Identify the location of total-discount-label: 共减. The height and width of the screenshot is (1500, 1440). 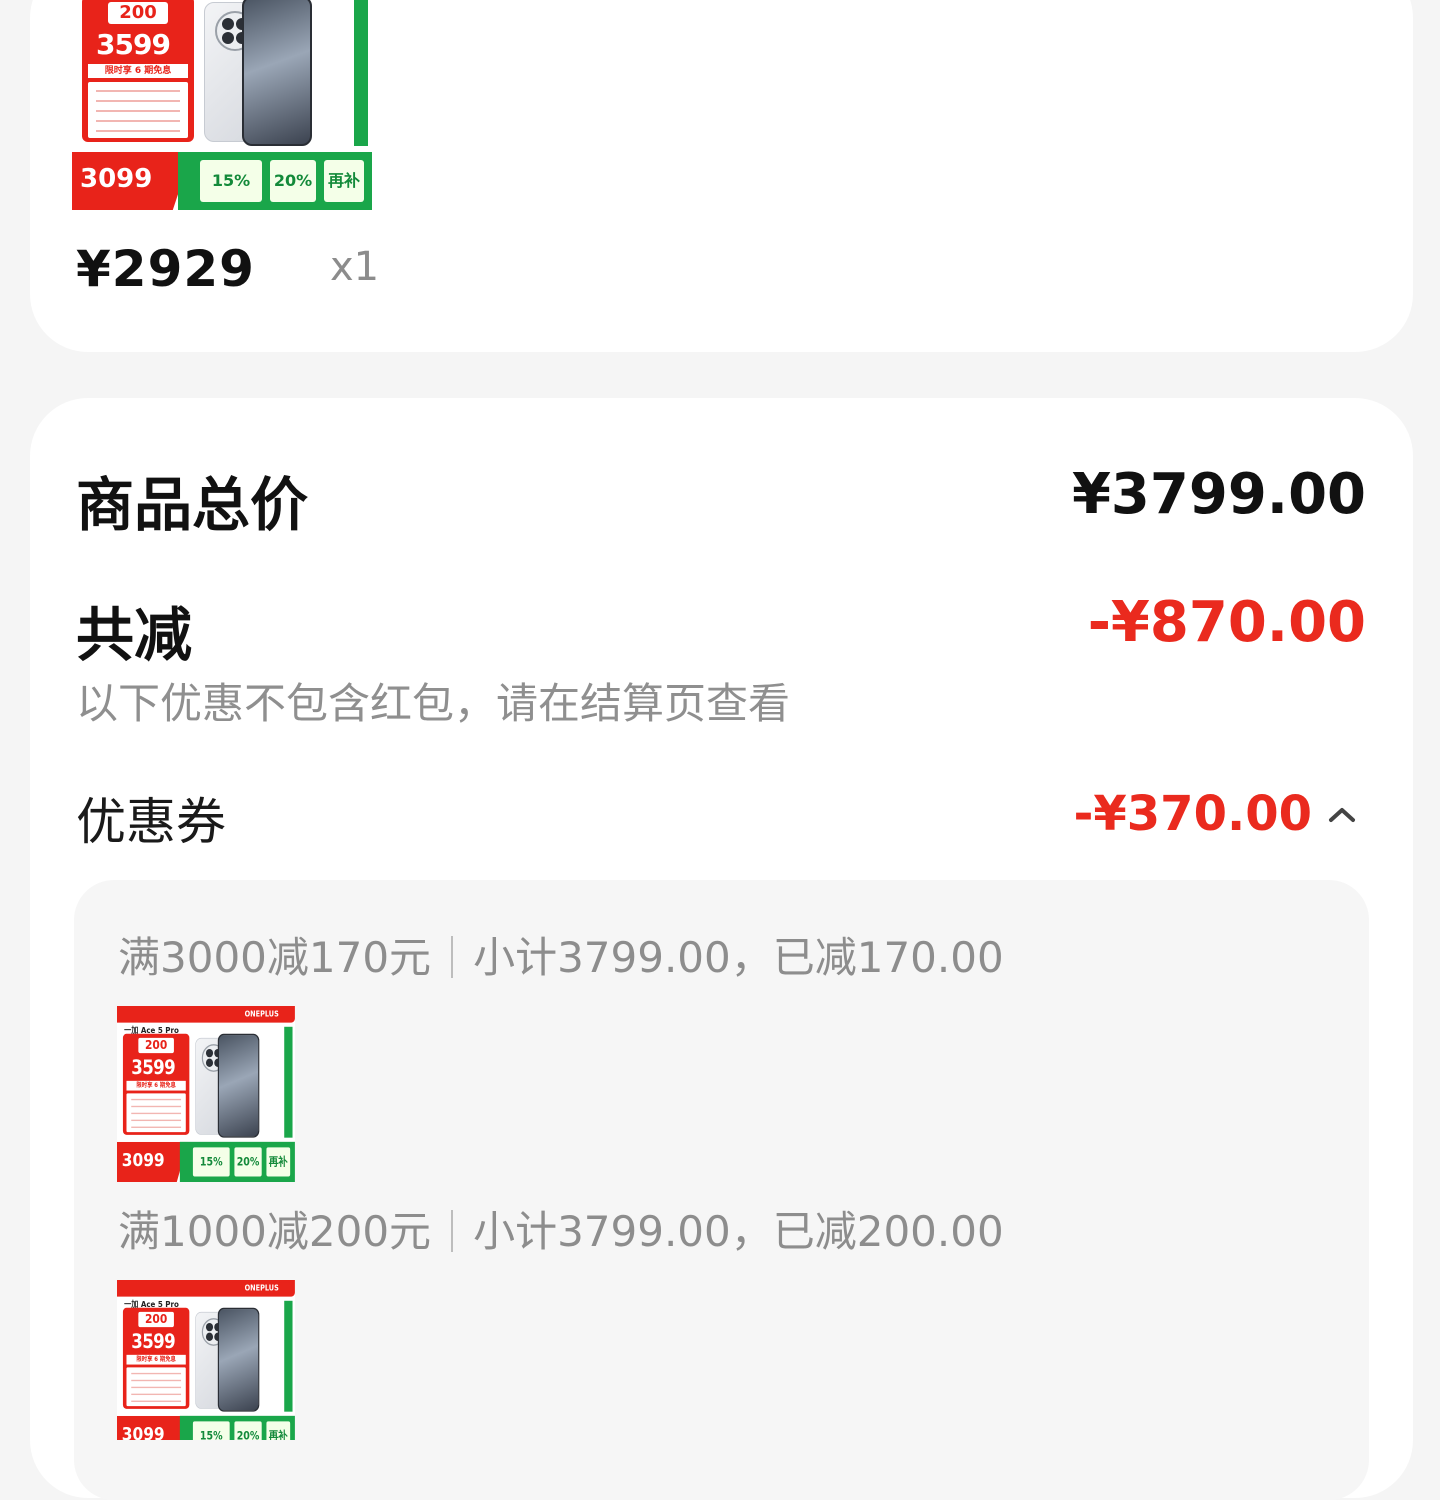
(134, 635).